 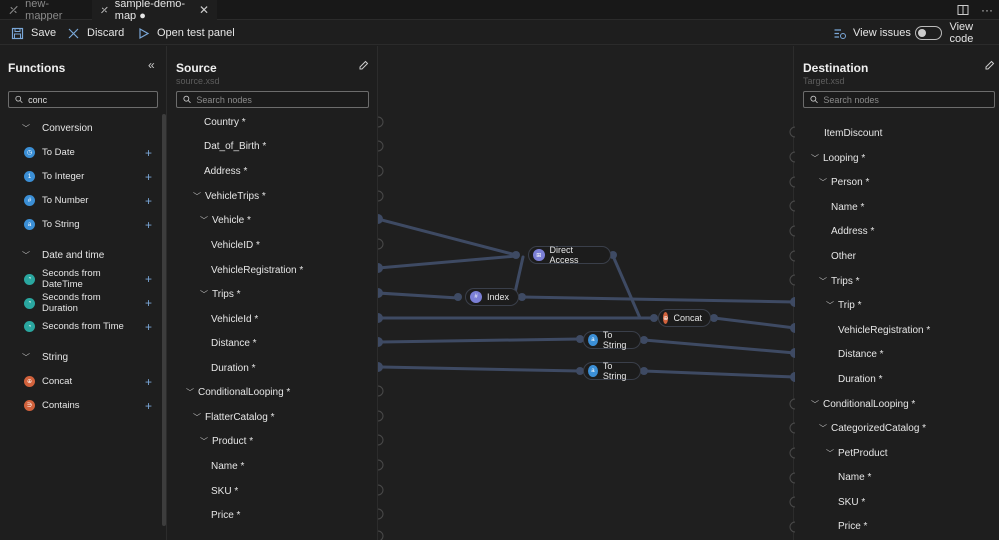 I want to click on tab-sample-demo-map: sample-demo-map ● ✕, so click(x=154, y=11).